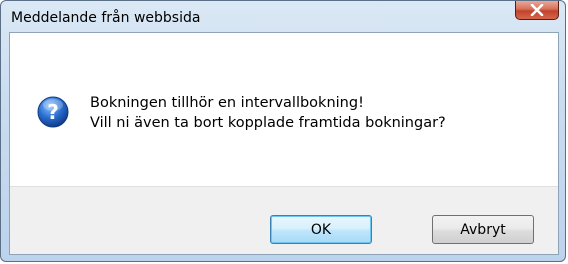 This screenshot has height=264, width=568. What do you see at coordinates (227, 103) in the screenshot?
I see `message-line-1: Bokningen tillhör en intervallbokning!` at bounding box center [227, 103].